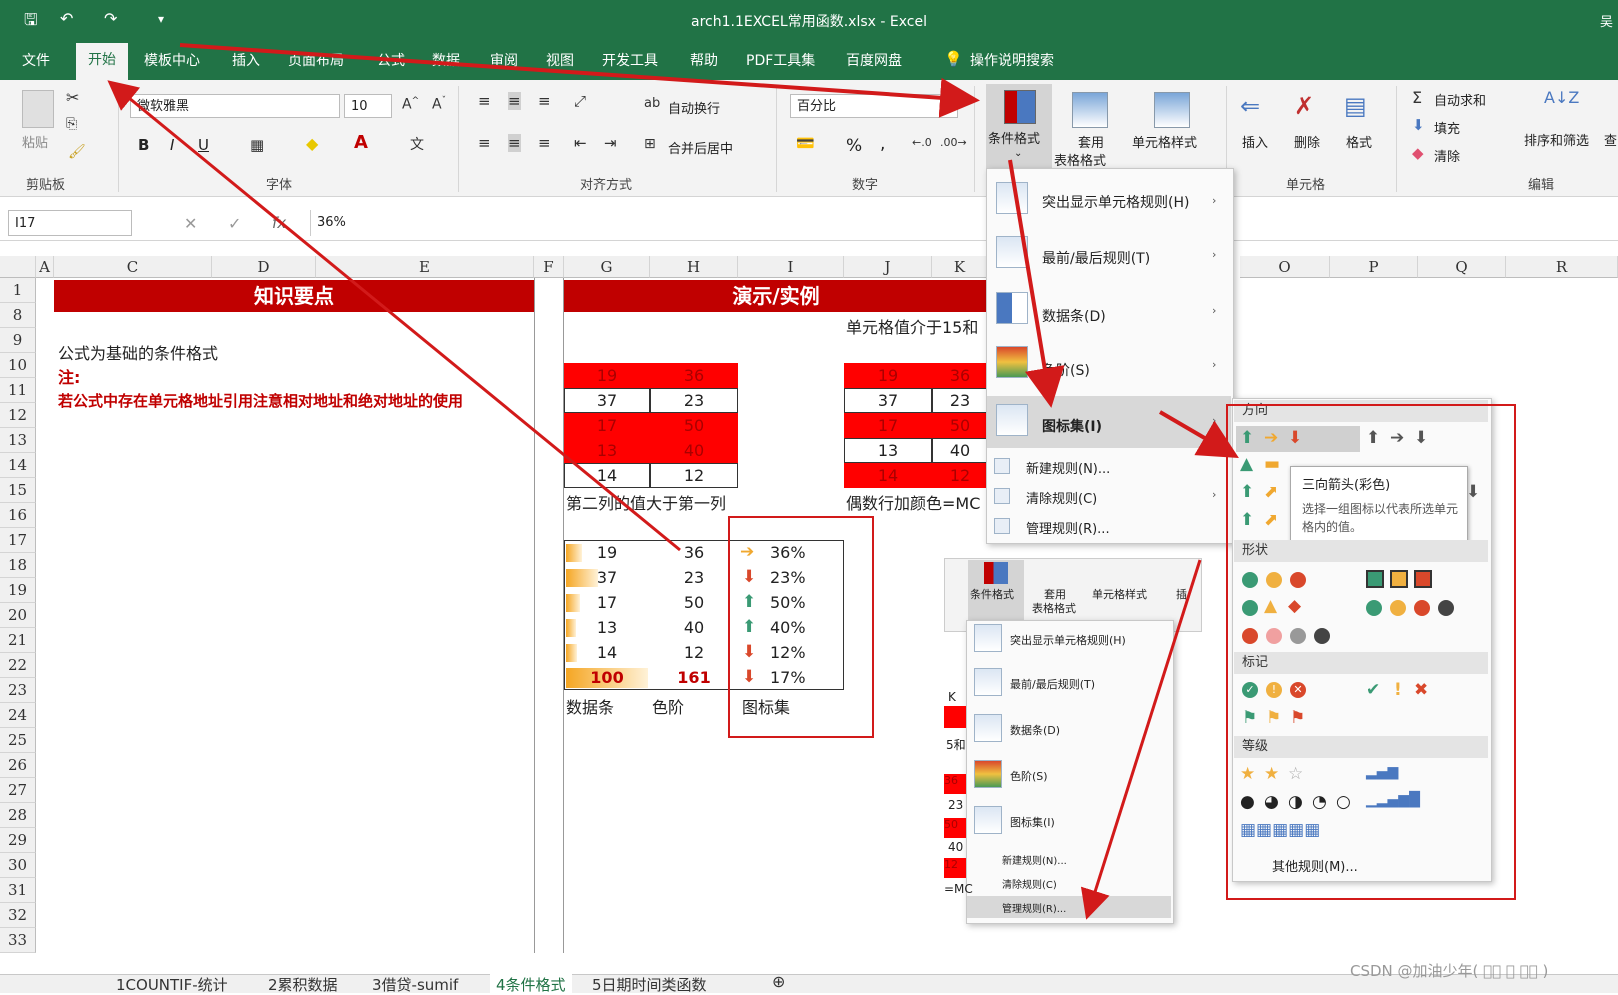 The height and width of the screenshot is (995, 1618). Describe the element at coordinates (1141, 739) in the screenshot. I see `arrow-to-manage-rules` at that location.